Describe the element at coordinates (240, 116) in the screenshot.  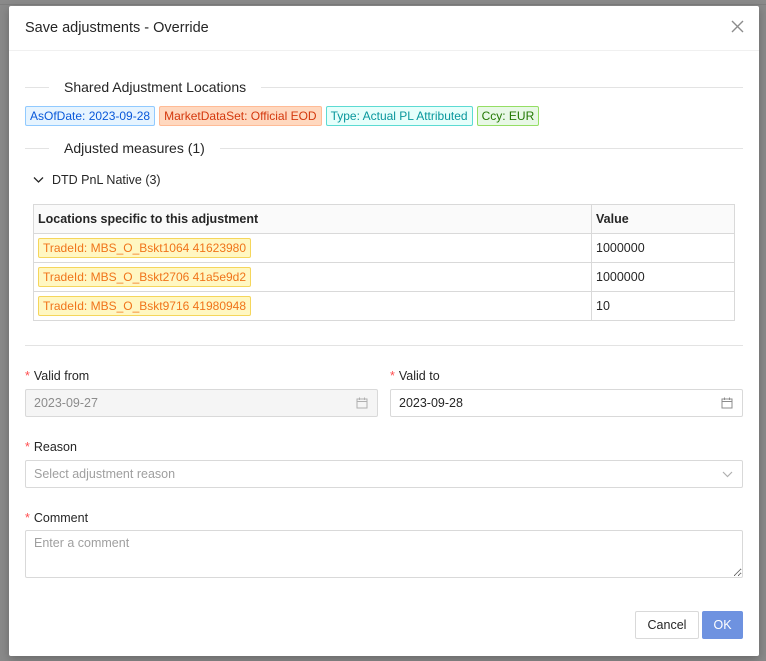
I see `tag-marketdataset: MarketDataSet: Official EOD` at that location.